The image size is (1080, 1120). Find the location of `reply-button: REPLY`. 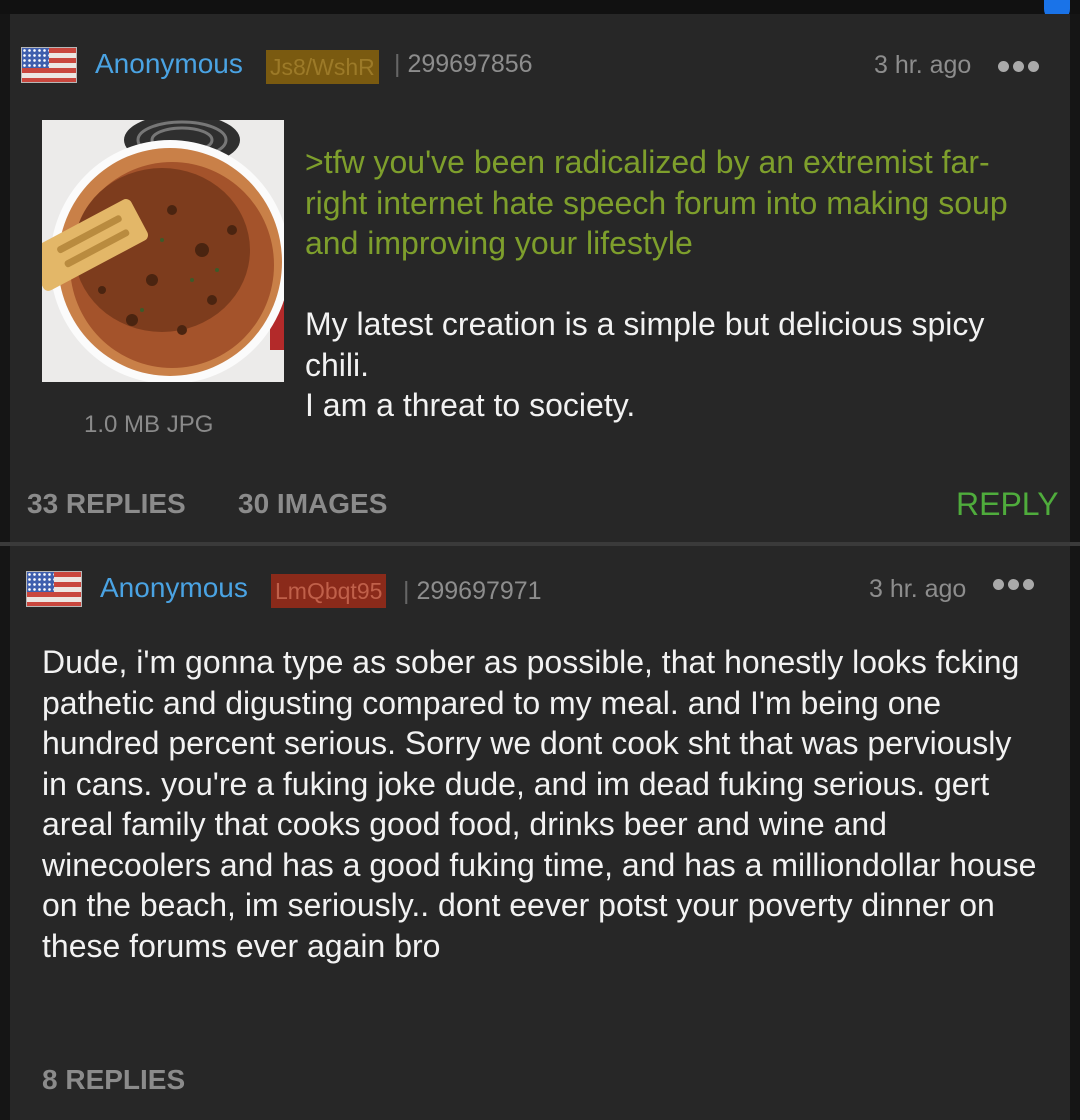

reply-button: REPLY is located at coordinates (1007, 504).